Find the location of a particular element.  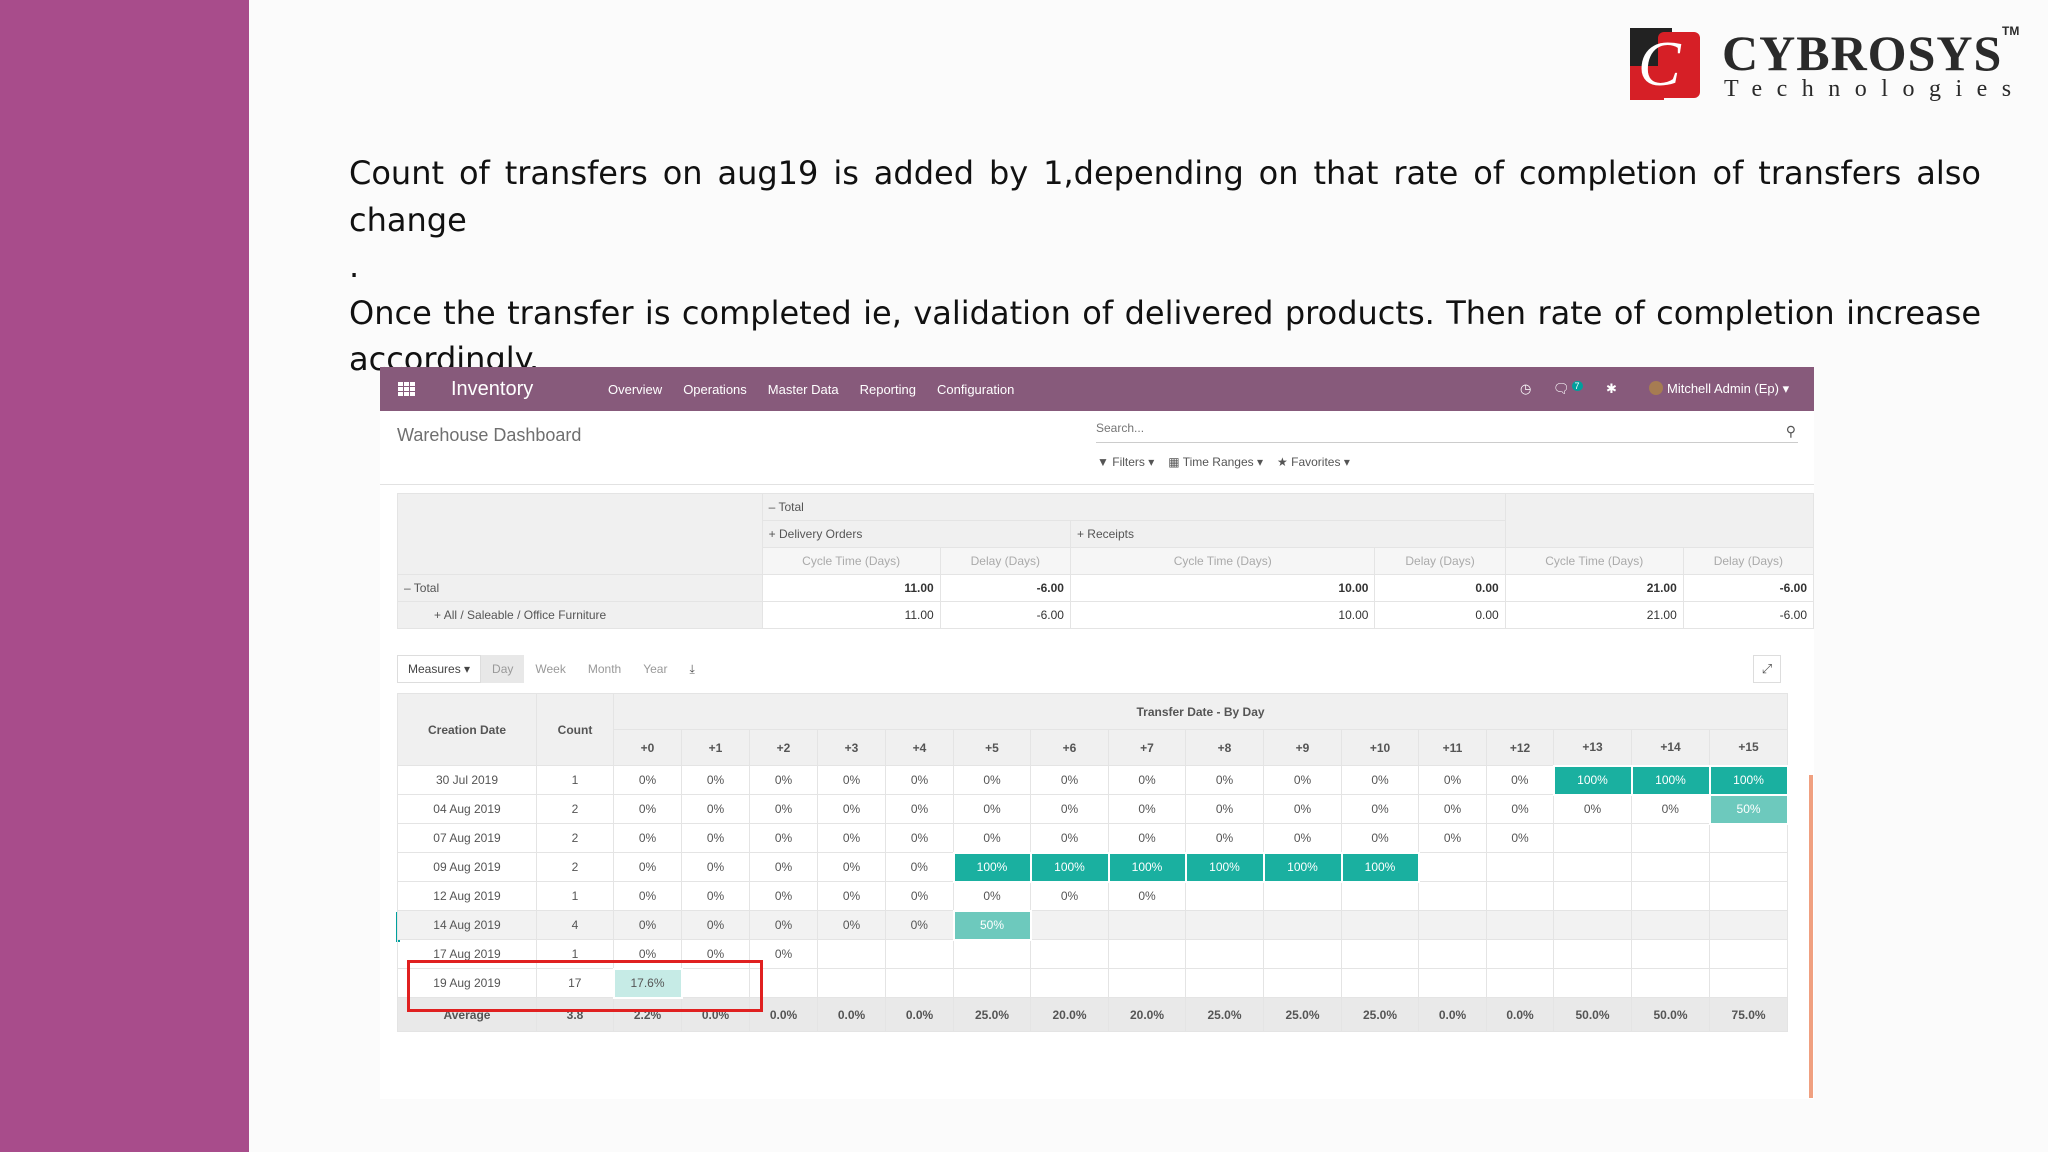

debug-bug-icon: ✱ is located at coordinates (1611, 389).